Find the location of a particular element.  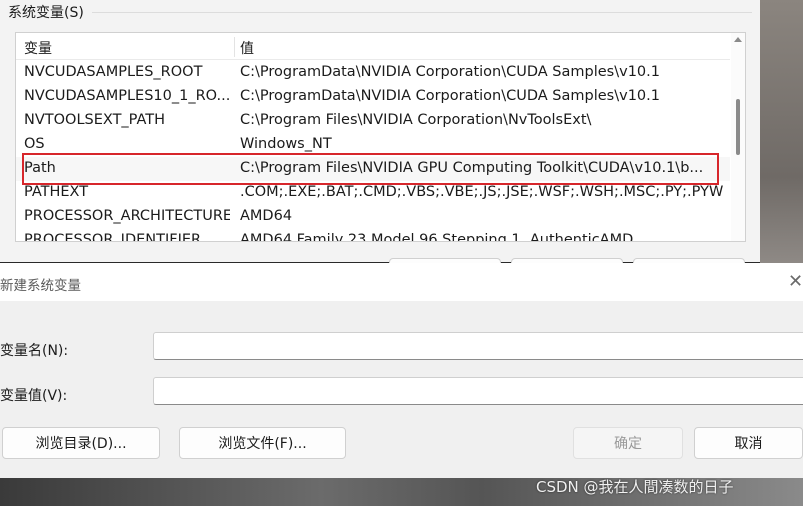

list-item: PROCESSOR_ARCHITECTURE AMD64 is located at coordinates (373, 217).